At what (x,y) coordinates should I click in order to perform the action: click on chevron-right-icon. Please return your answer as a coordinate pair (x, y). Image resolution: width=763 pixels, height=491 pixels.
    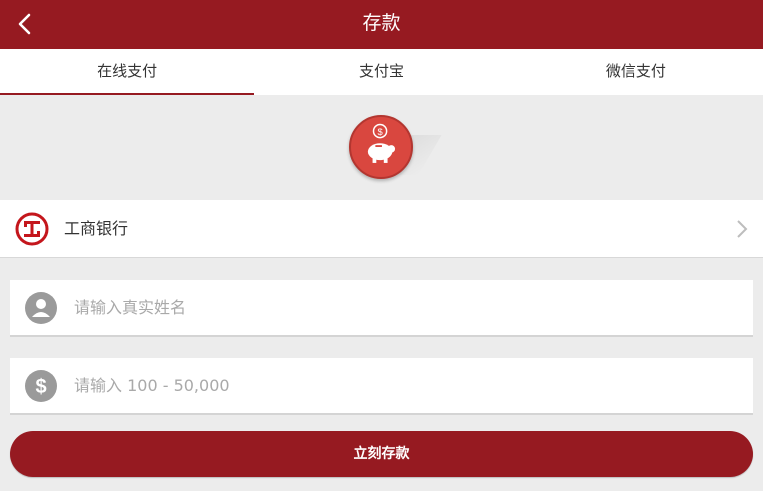
    Looking at the image, I should click on (742, 229).